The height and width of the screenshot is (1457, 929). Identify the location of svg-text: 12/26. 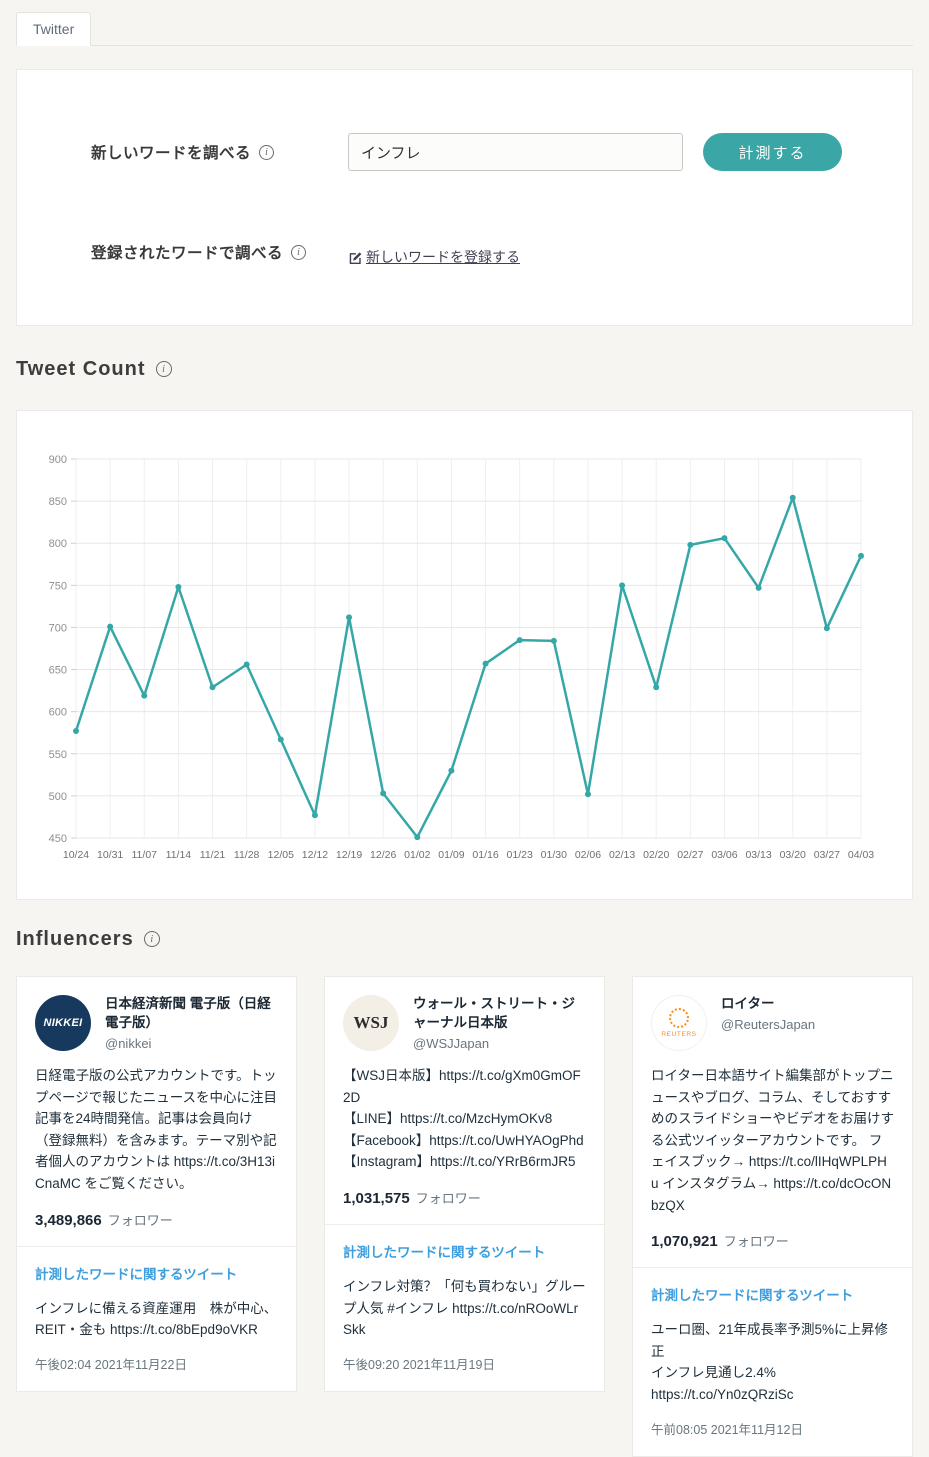
(383, 855).